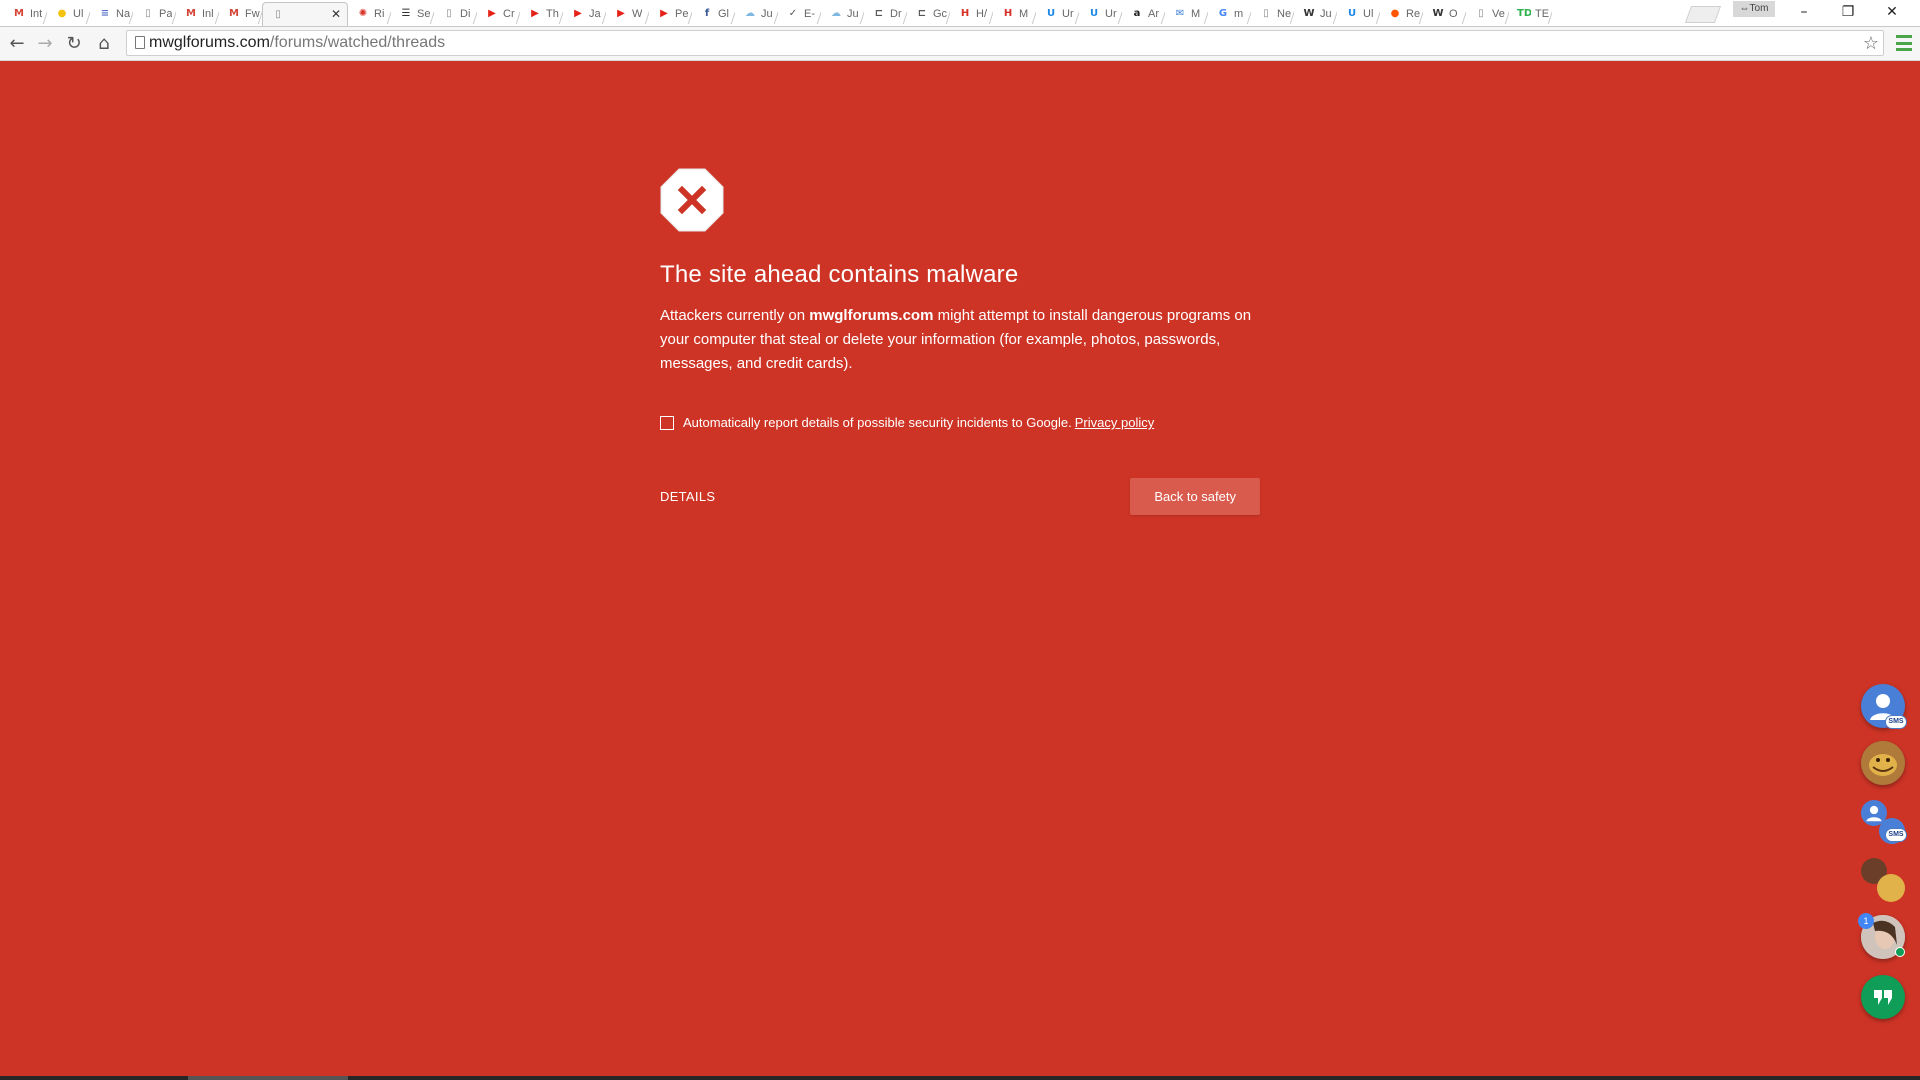  Describe the element at coordinates (735, 315) in the screenshot. I see `message-part-1: Attackers currently on` at that location.